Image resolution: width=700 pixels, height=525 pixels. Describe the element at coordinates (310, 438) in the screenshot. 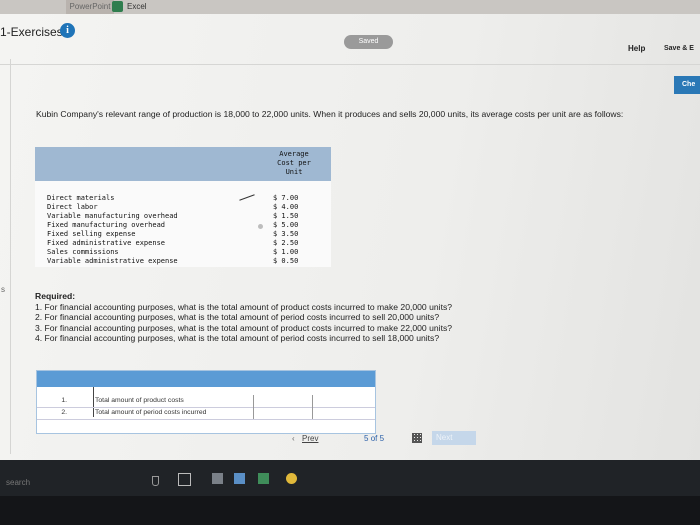

I see `prev-button: Prev` at that location.